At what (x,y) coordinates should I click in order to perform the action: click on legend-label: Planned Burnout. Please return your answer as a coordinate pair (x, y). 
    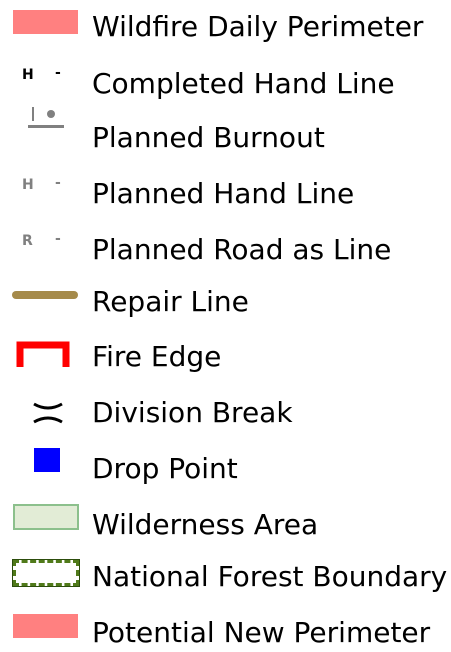
    Looking at the image, I should click on (208, 137).